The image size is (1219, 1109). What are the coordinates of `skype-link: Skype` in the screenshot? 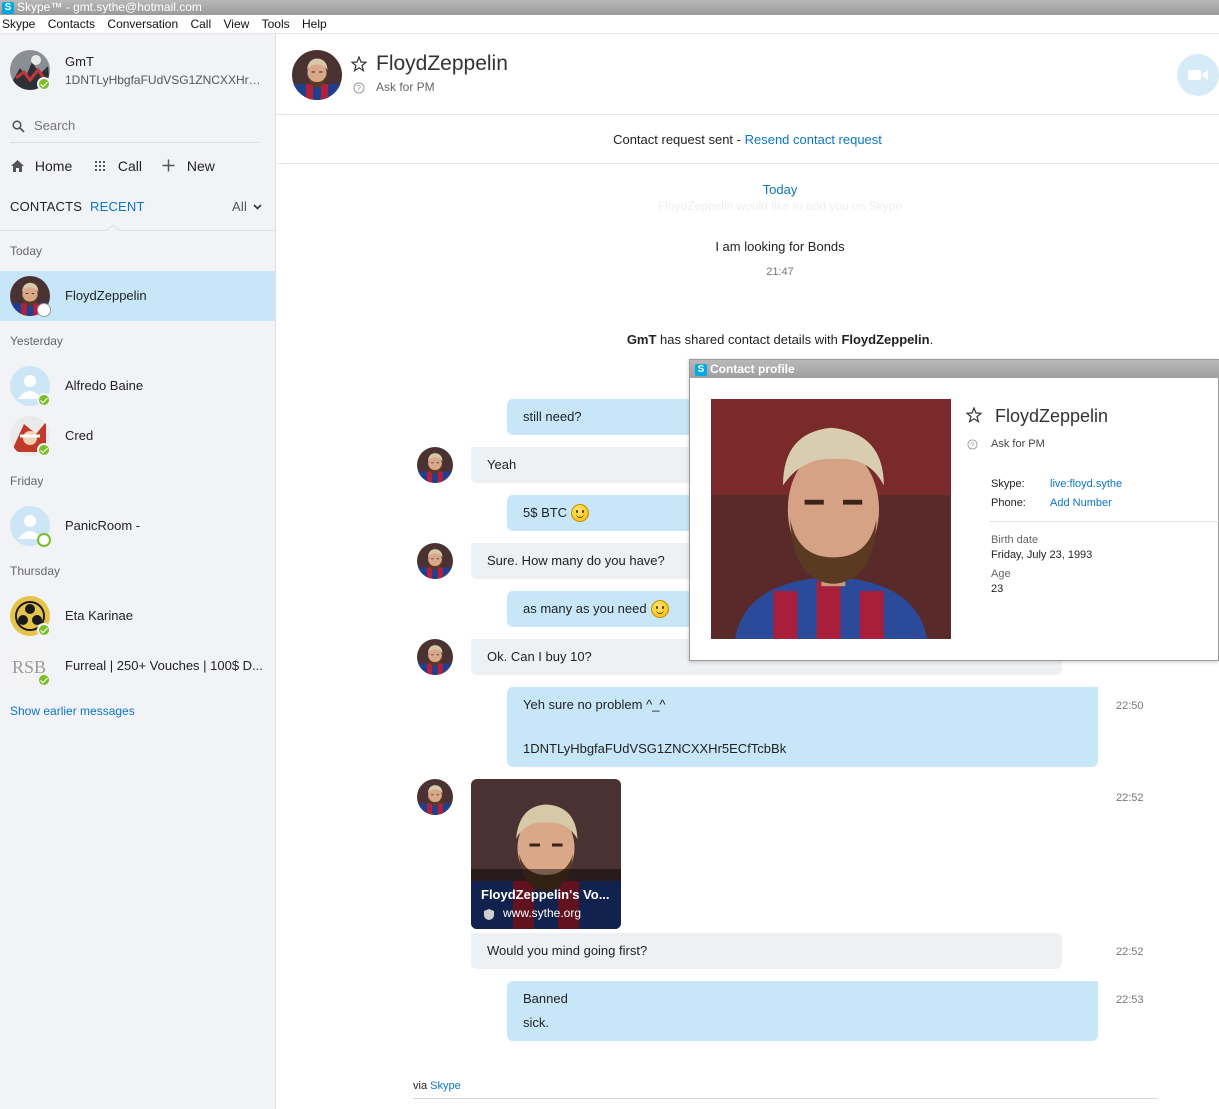 It's located at (445, 1086).